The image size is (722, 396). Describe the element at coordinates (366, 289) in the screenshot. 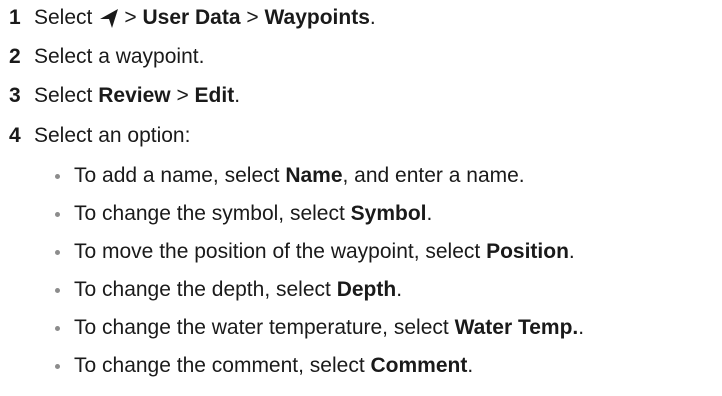

I see `option-depth-label: Depth` at that location.